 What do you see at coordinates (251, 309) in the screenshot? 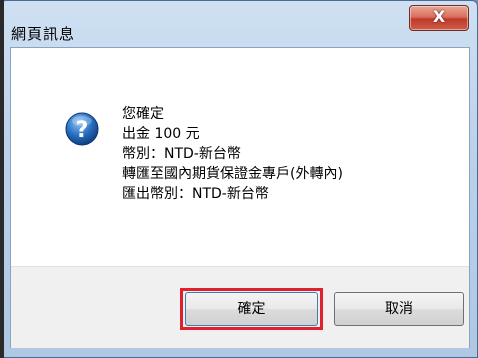
I see `ok-button: 確定` at bounding box center [251, 309].